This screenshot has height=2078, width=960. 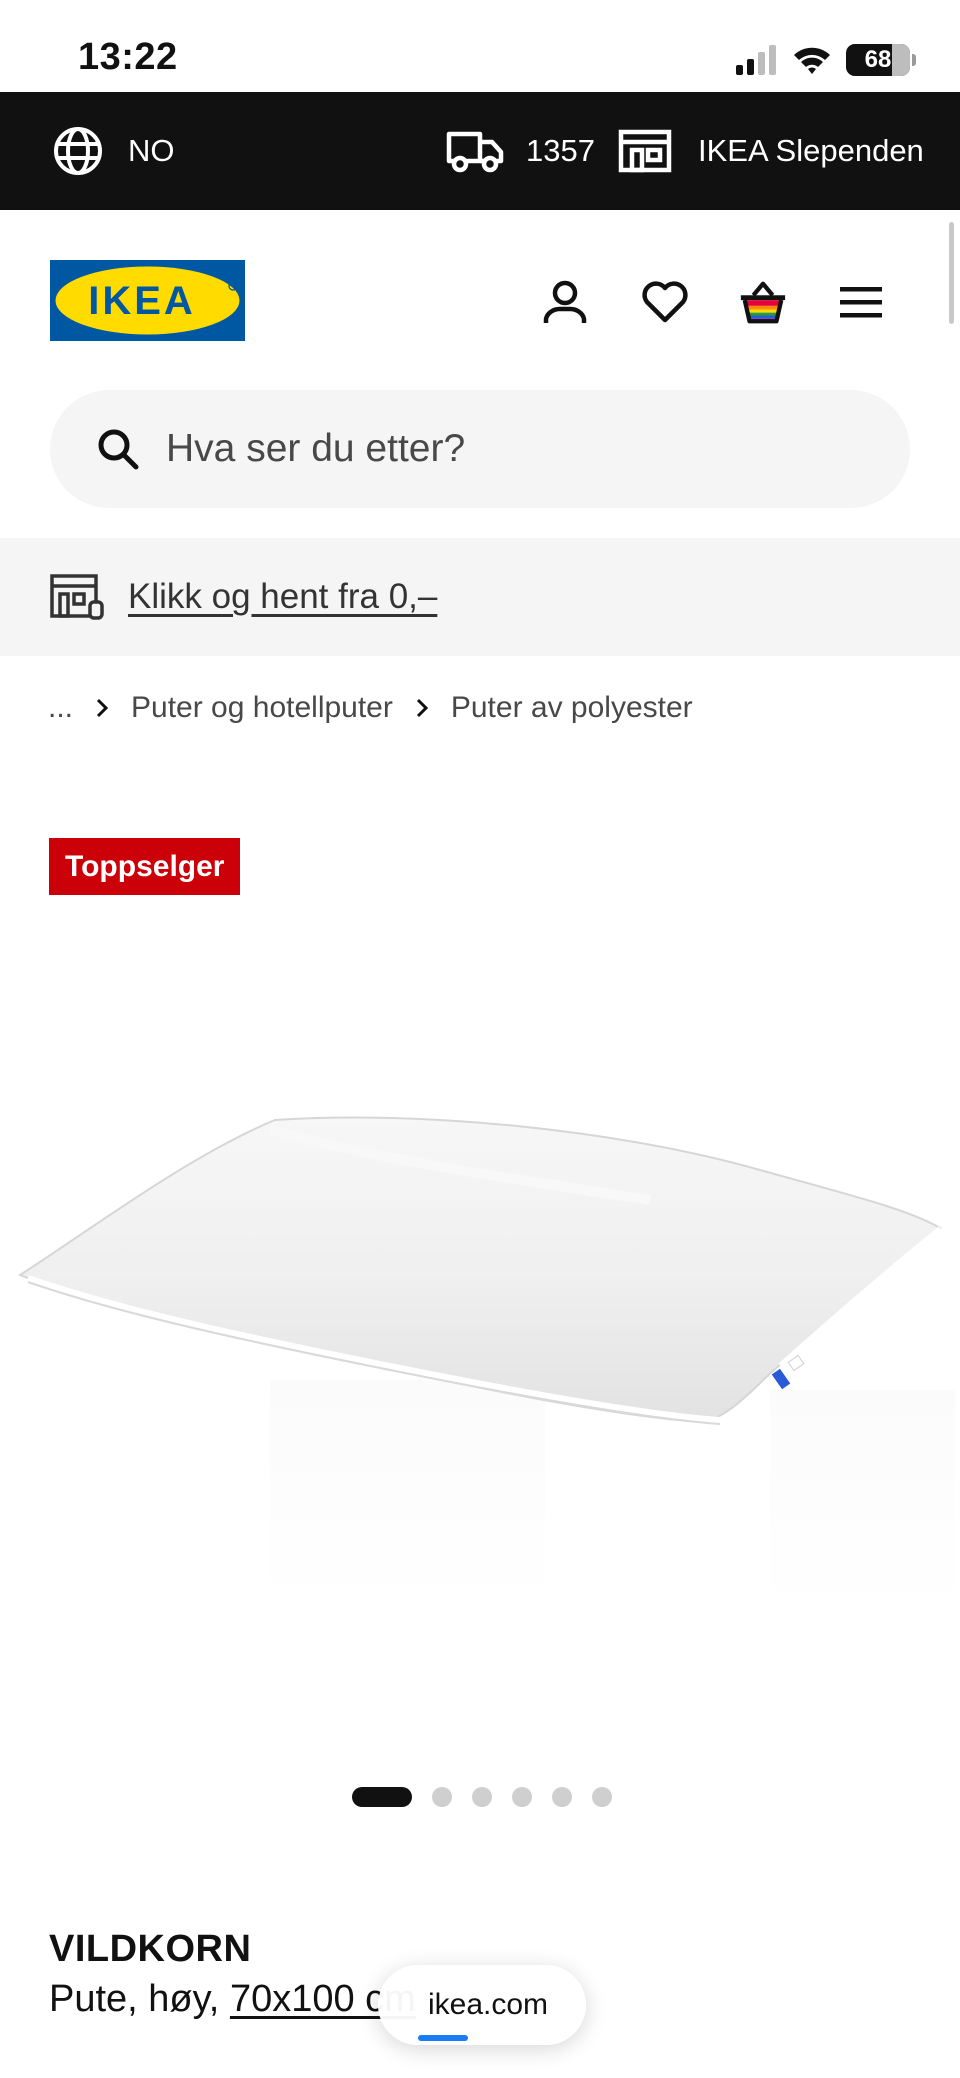 What do you see at coordinates (488, 2004) in the screenshot?
I see `browser-url: ikea.com` at bounding box center [488, 2004].